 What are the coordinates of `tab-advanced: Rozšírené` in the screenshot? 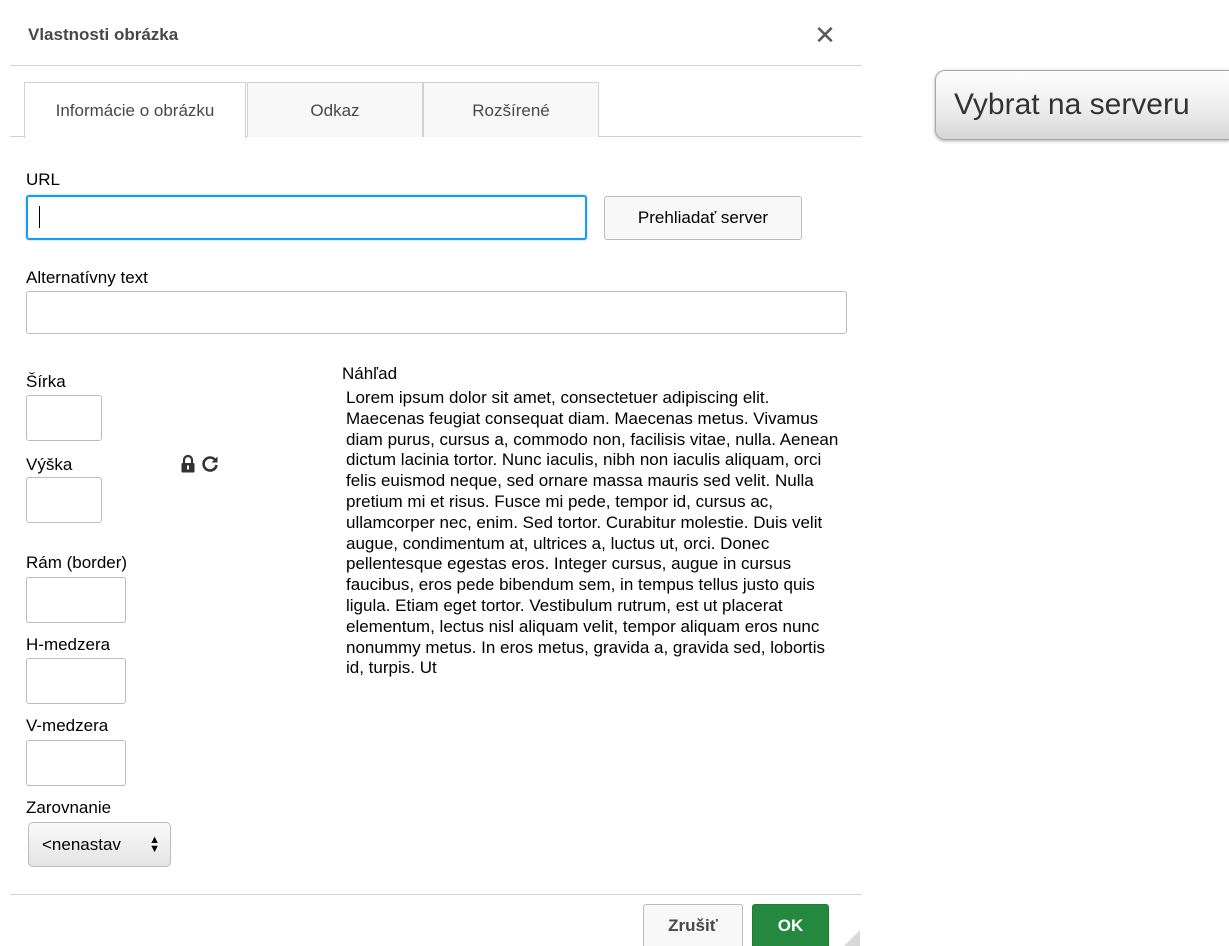 It's located at (511, 109).